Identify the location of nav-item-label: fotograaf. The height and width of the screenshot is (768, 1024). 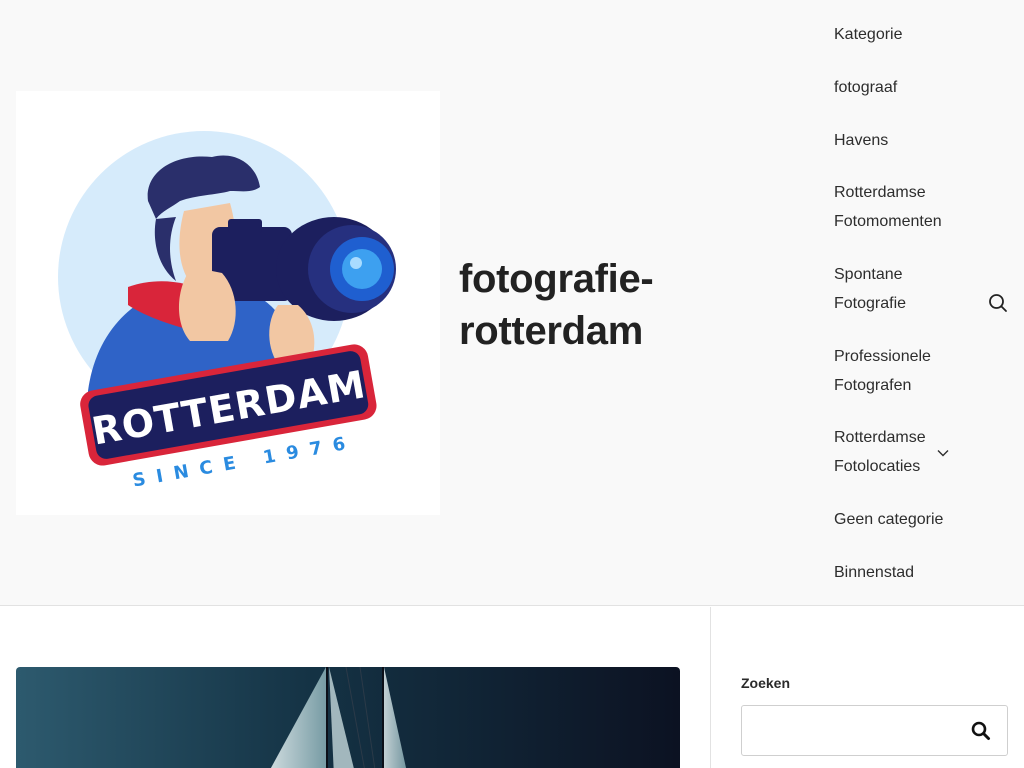
(866, 87).